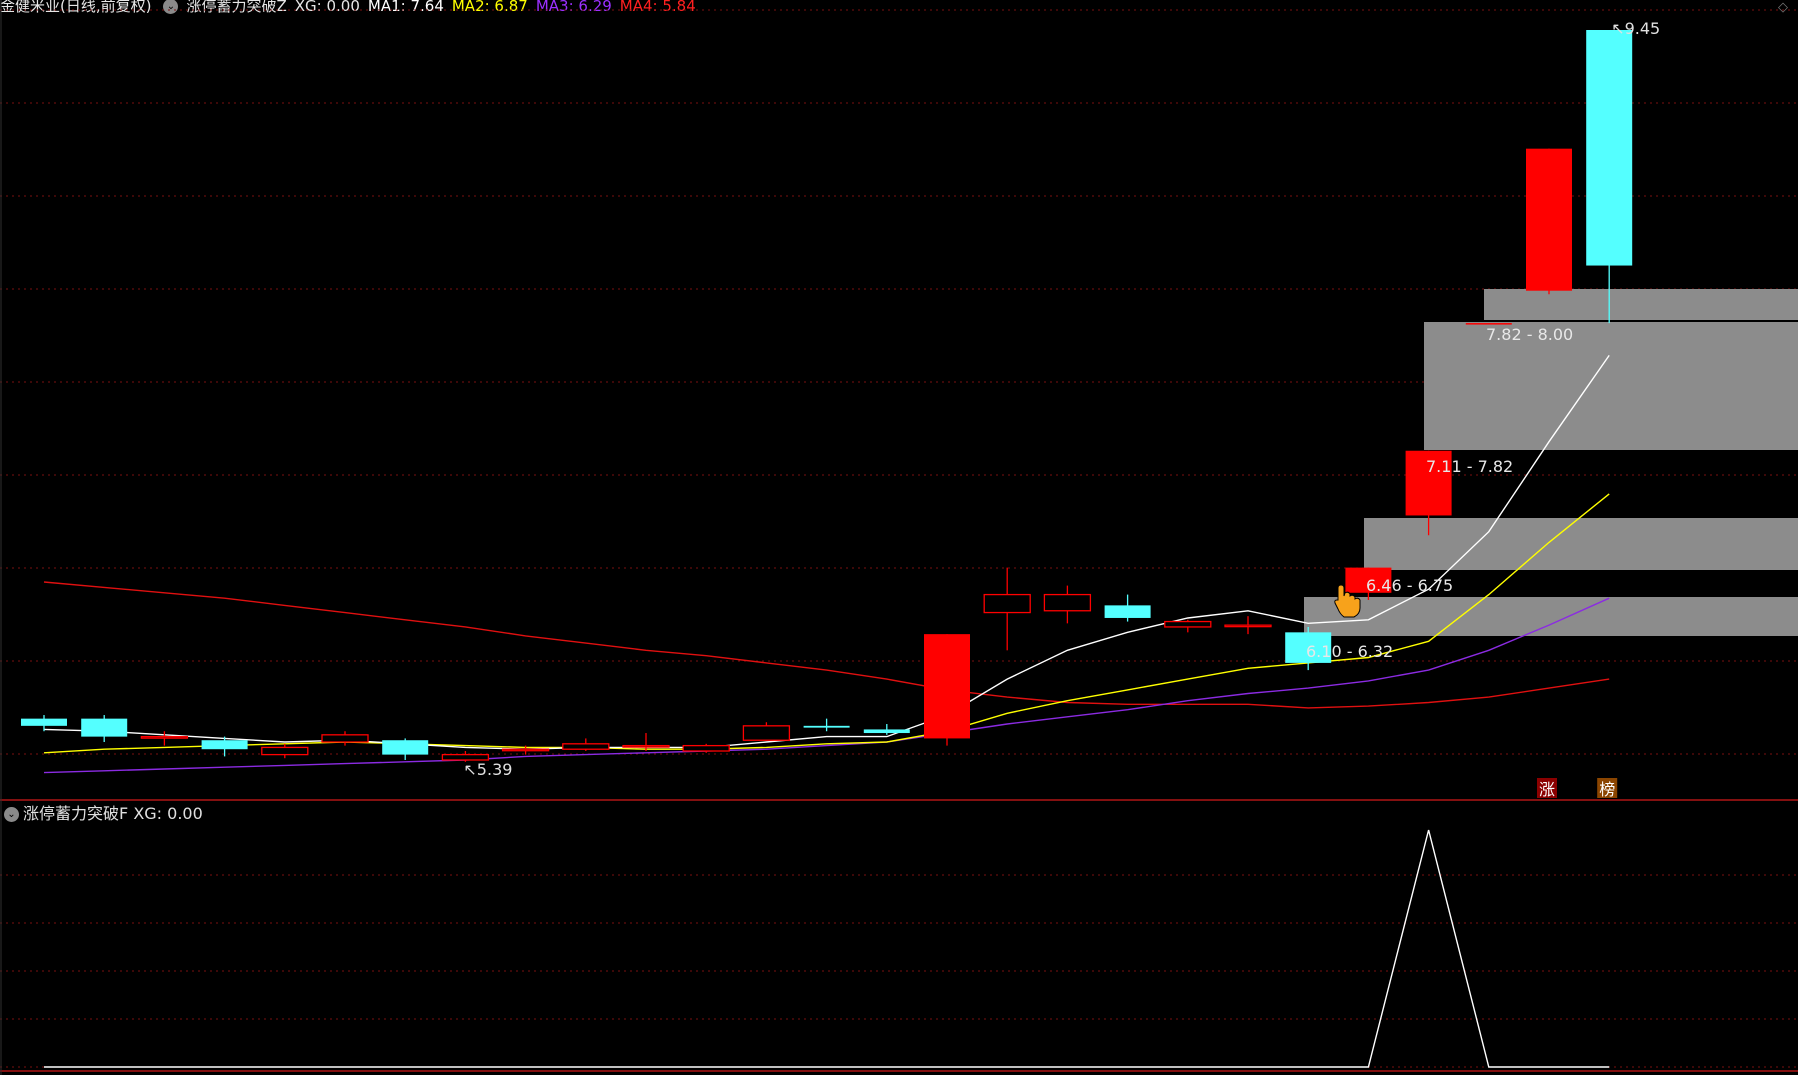 The height and width of the screenshot is (1075, 1798). I want to click on high-price-label: ↖9.45, so click(1635, 28).